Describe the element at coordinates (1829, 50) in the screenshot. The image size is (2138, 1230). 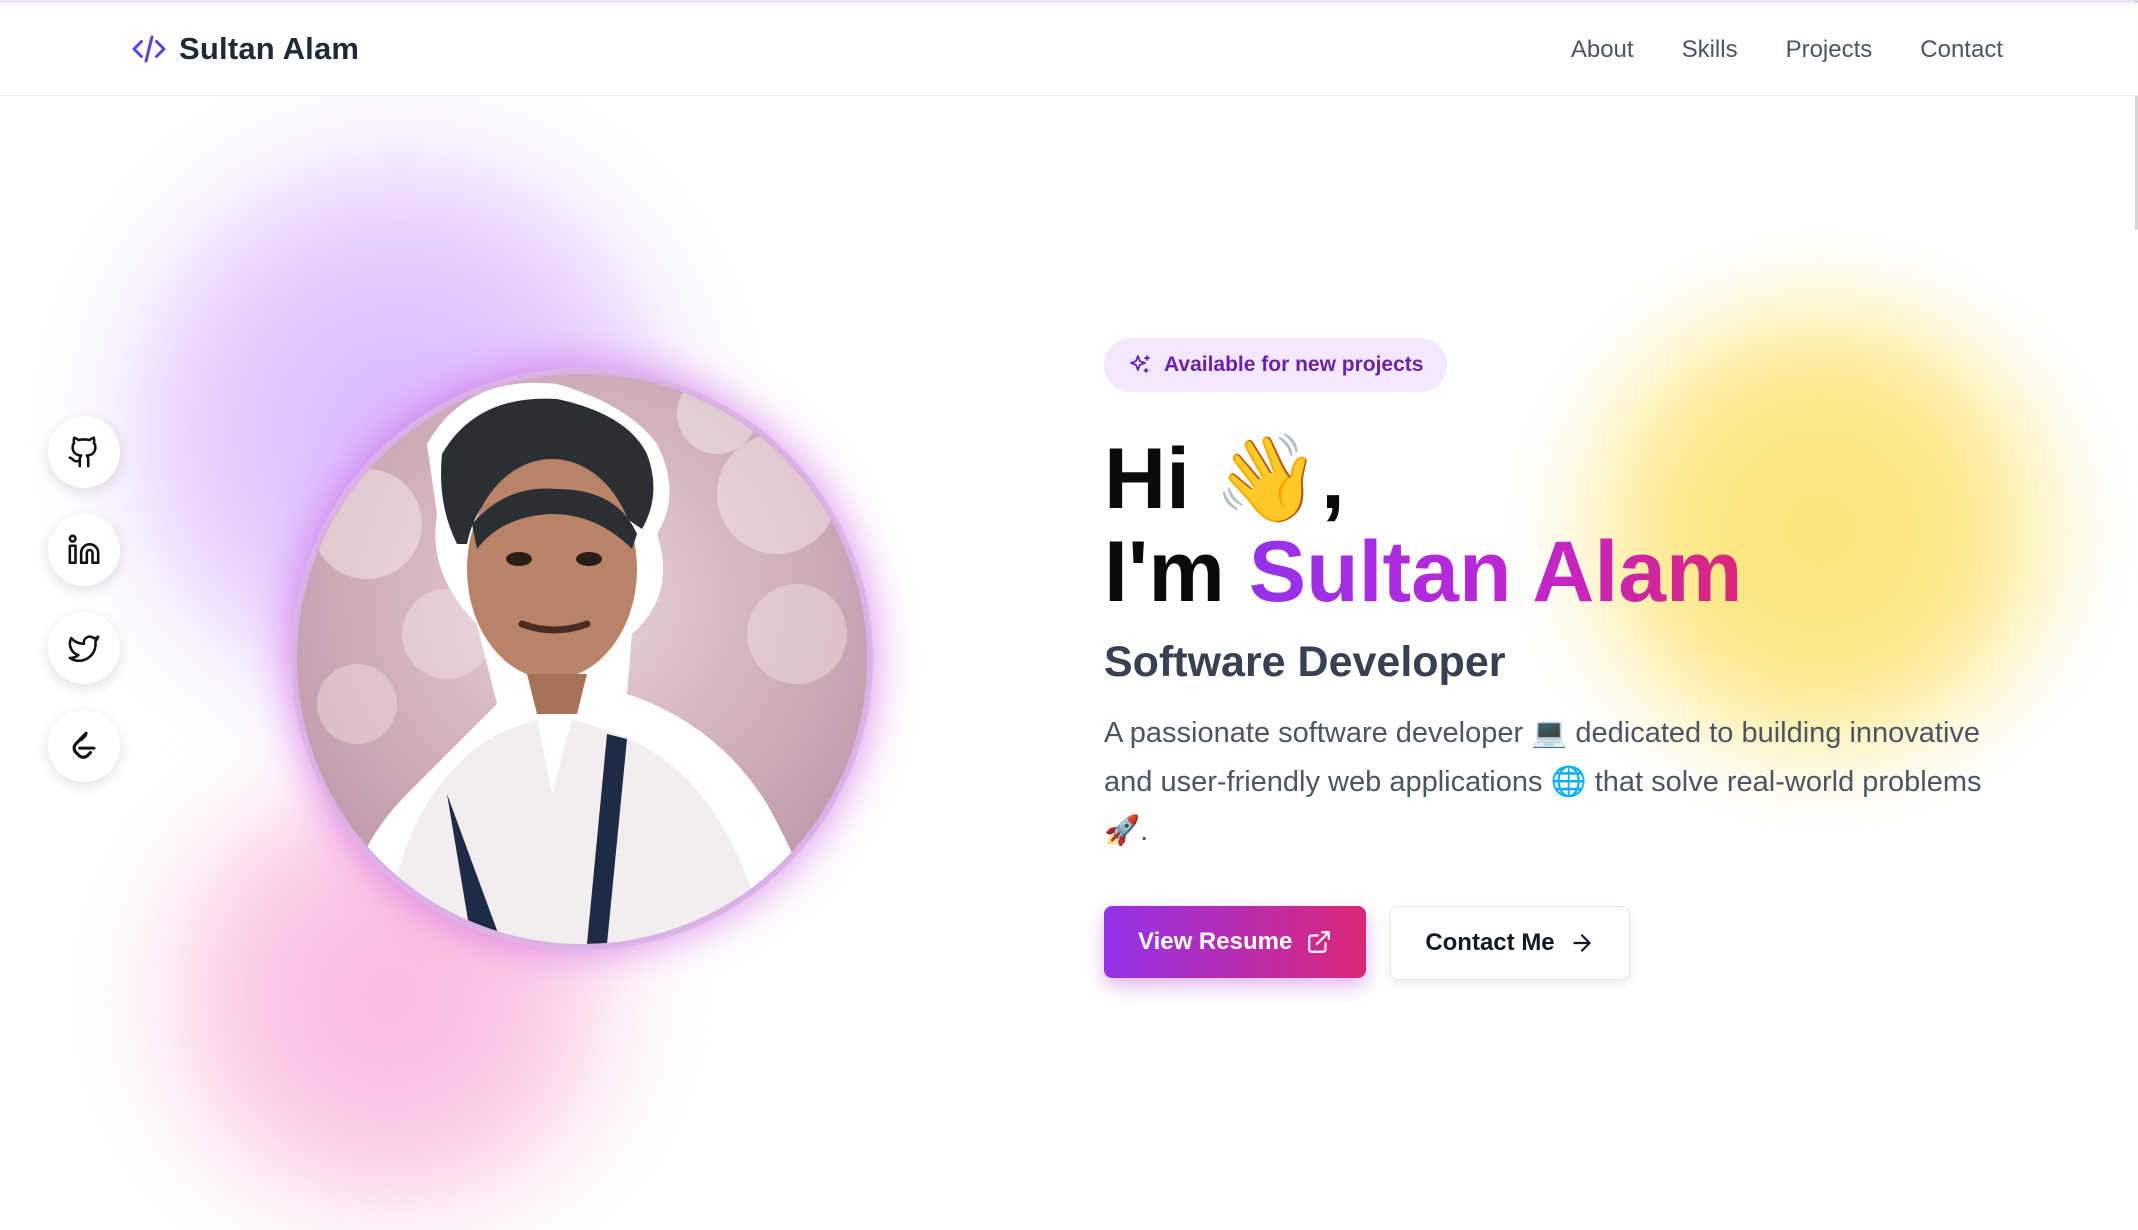
I see `nav-link-projects: Projects` at that location.